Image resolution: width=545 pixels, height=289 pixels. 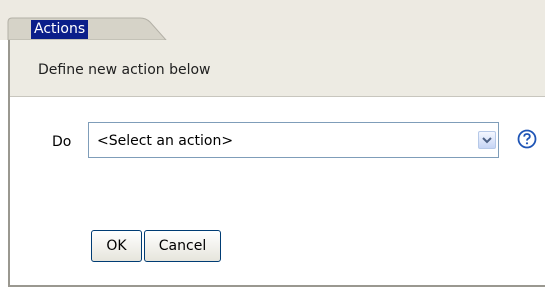 What do you see at coordinates (293, 140) in the screenshot?
I see `action-select: <Select an action>` at bounding box center [293, 140].